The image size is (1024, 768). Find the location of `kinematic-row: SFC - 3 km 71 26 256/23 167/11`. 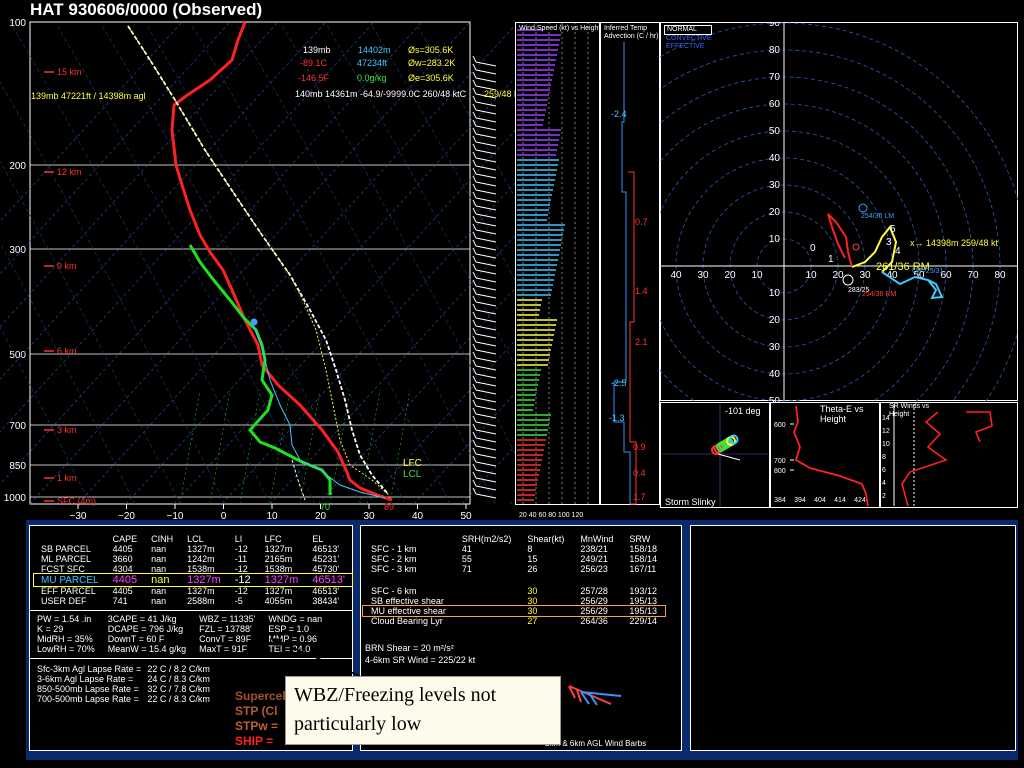

kinematic-row: SFC - 3 km 71 26 256/23 167/11 is located at coordinates (514, 569).